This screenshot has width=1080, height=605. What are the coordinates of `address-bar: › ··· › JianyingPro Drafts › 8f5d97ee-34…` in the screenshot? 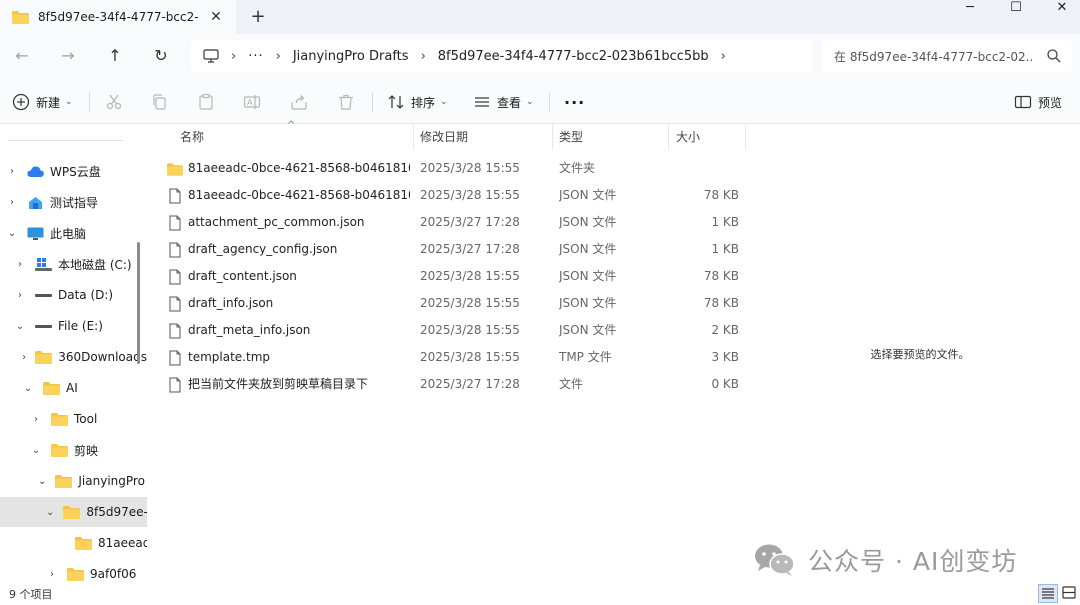 It's located at (501, 56).